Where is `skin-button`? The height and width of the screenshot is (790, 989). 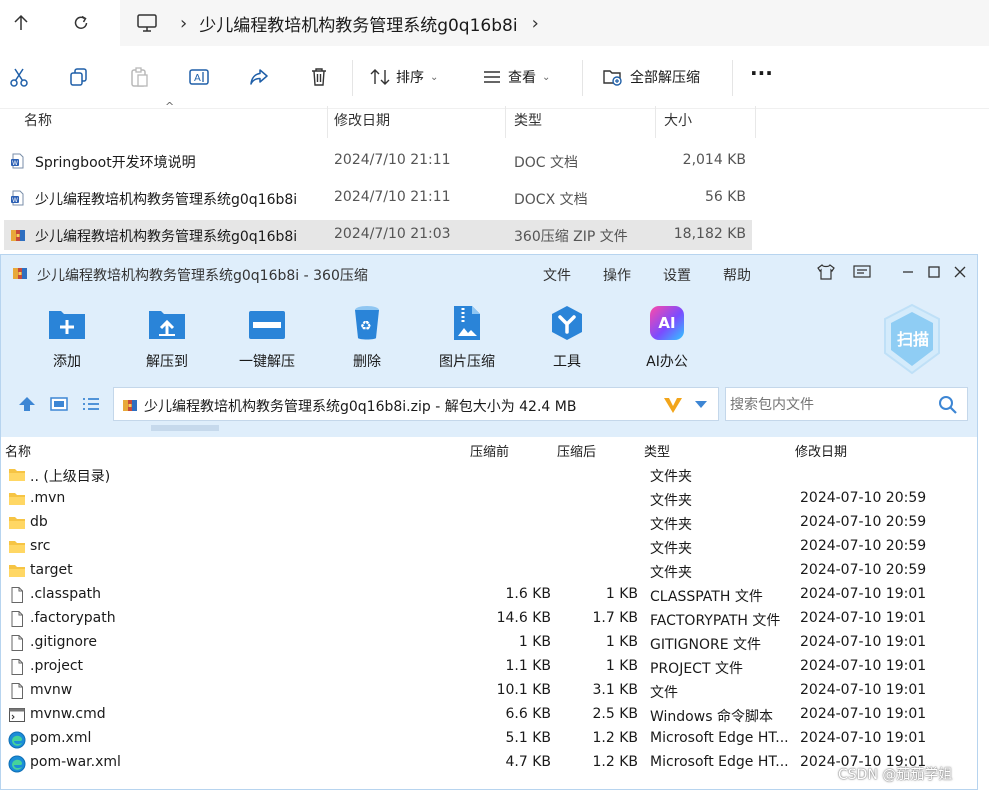
skin-button is located at coordinates (826, 272).